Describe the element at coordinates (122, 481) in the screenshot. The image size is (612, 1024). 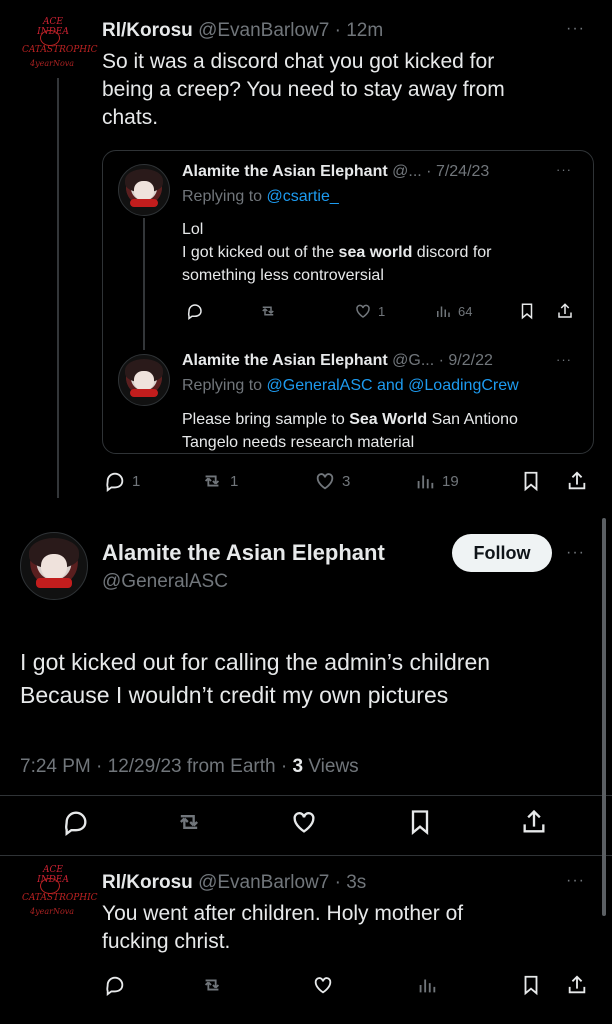
I see `reply-button: 1` at that location.